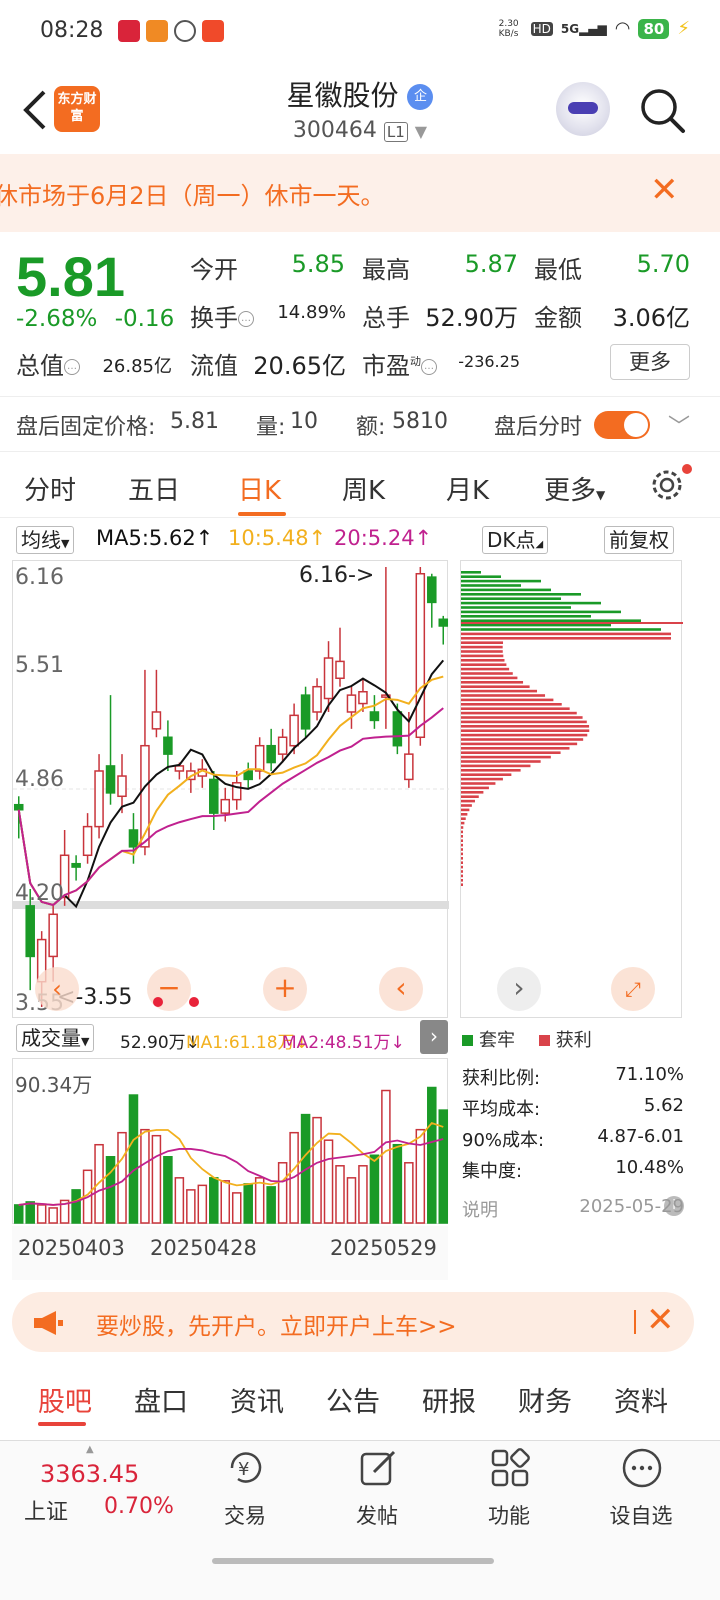 Image resolution: width=720 pixels, height=1600 pixels. What do you see at coordinates (377, 1515) in the screenshot?
I see `nav-post: 发帖` at bounding box center [377, 1515].